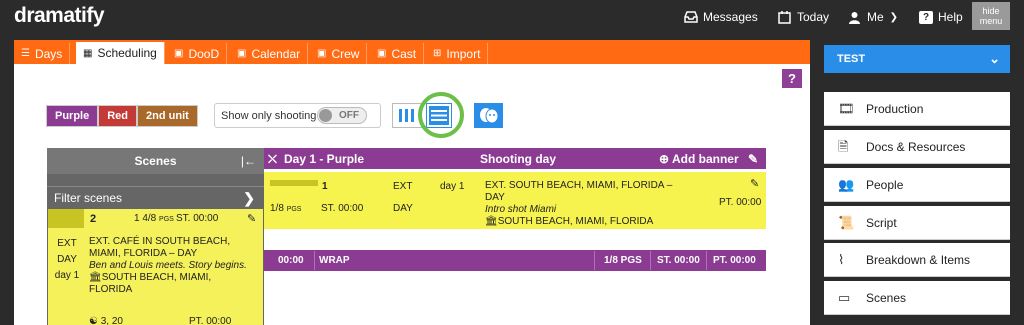  What do you see at coordinates (917, 147) in the screenshot?
I see `sidebar-item-docs: 🗎 Docs & Resources` at bounding box center [917, 147].